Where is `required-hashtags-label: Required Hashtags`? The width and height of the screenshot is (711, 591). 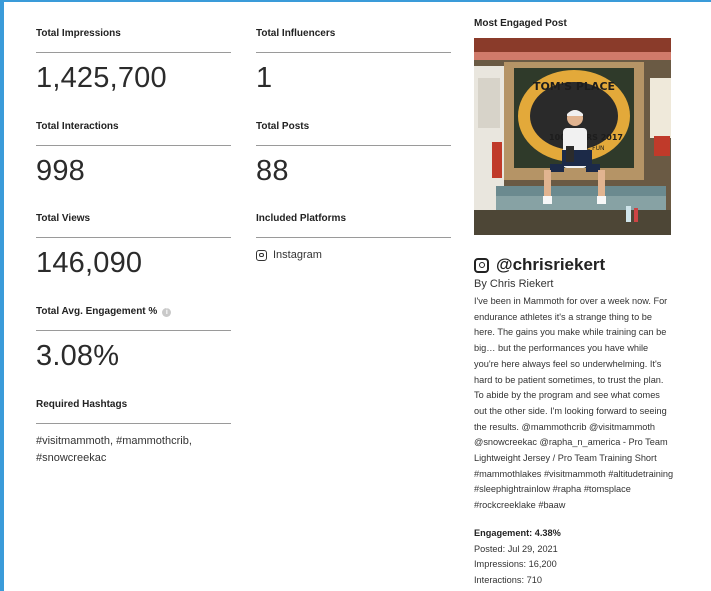
required-hashtags-label: Required Hashtags is located at coordinates (133, 411).